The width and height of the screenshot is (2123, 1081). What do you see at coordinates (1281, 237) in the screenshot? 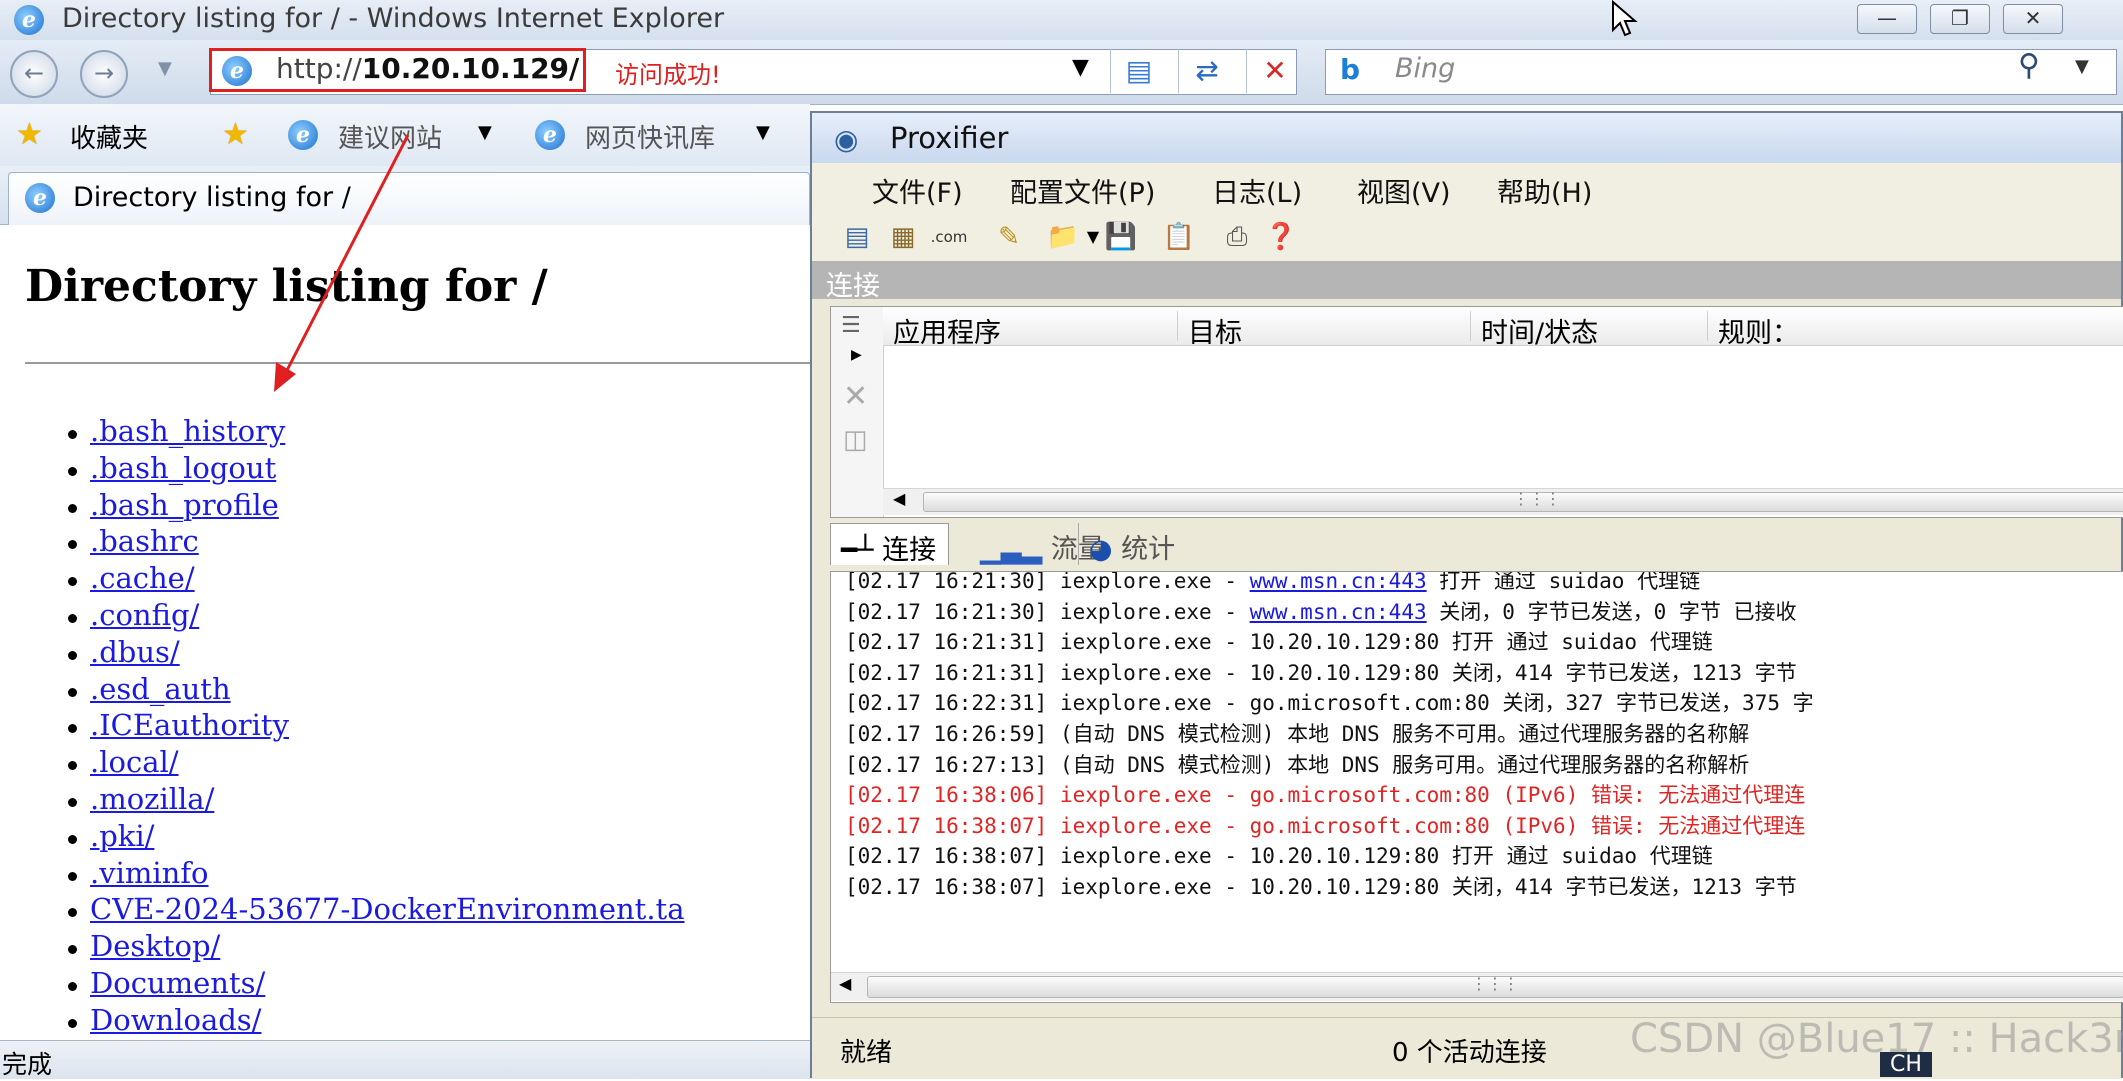
I see `help-icon: ❓` at bounding box center [1281, 237].